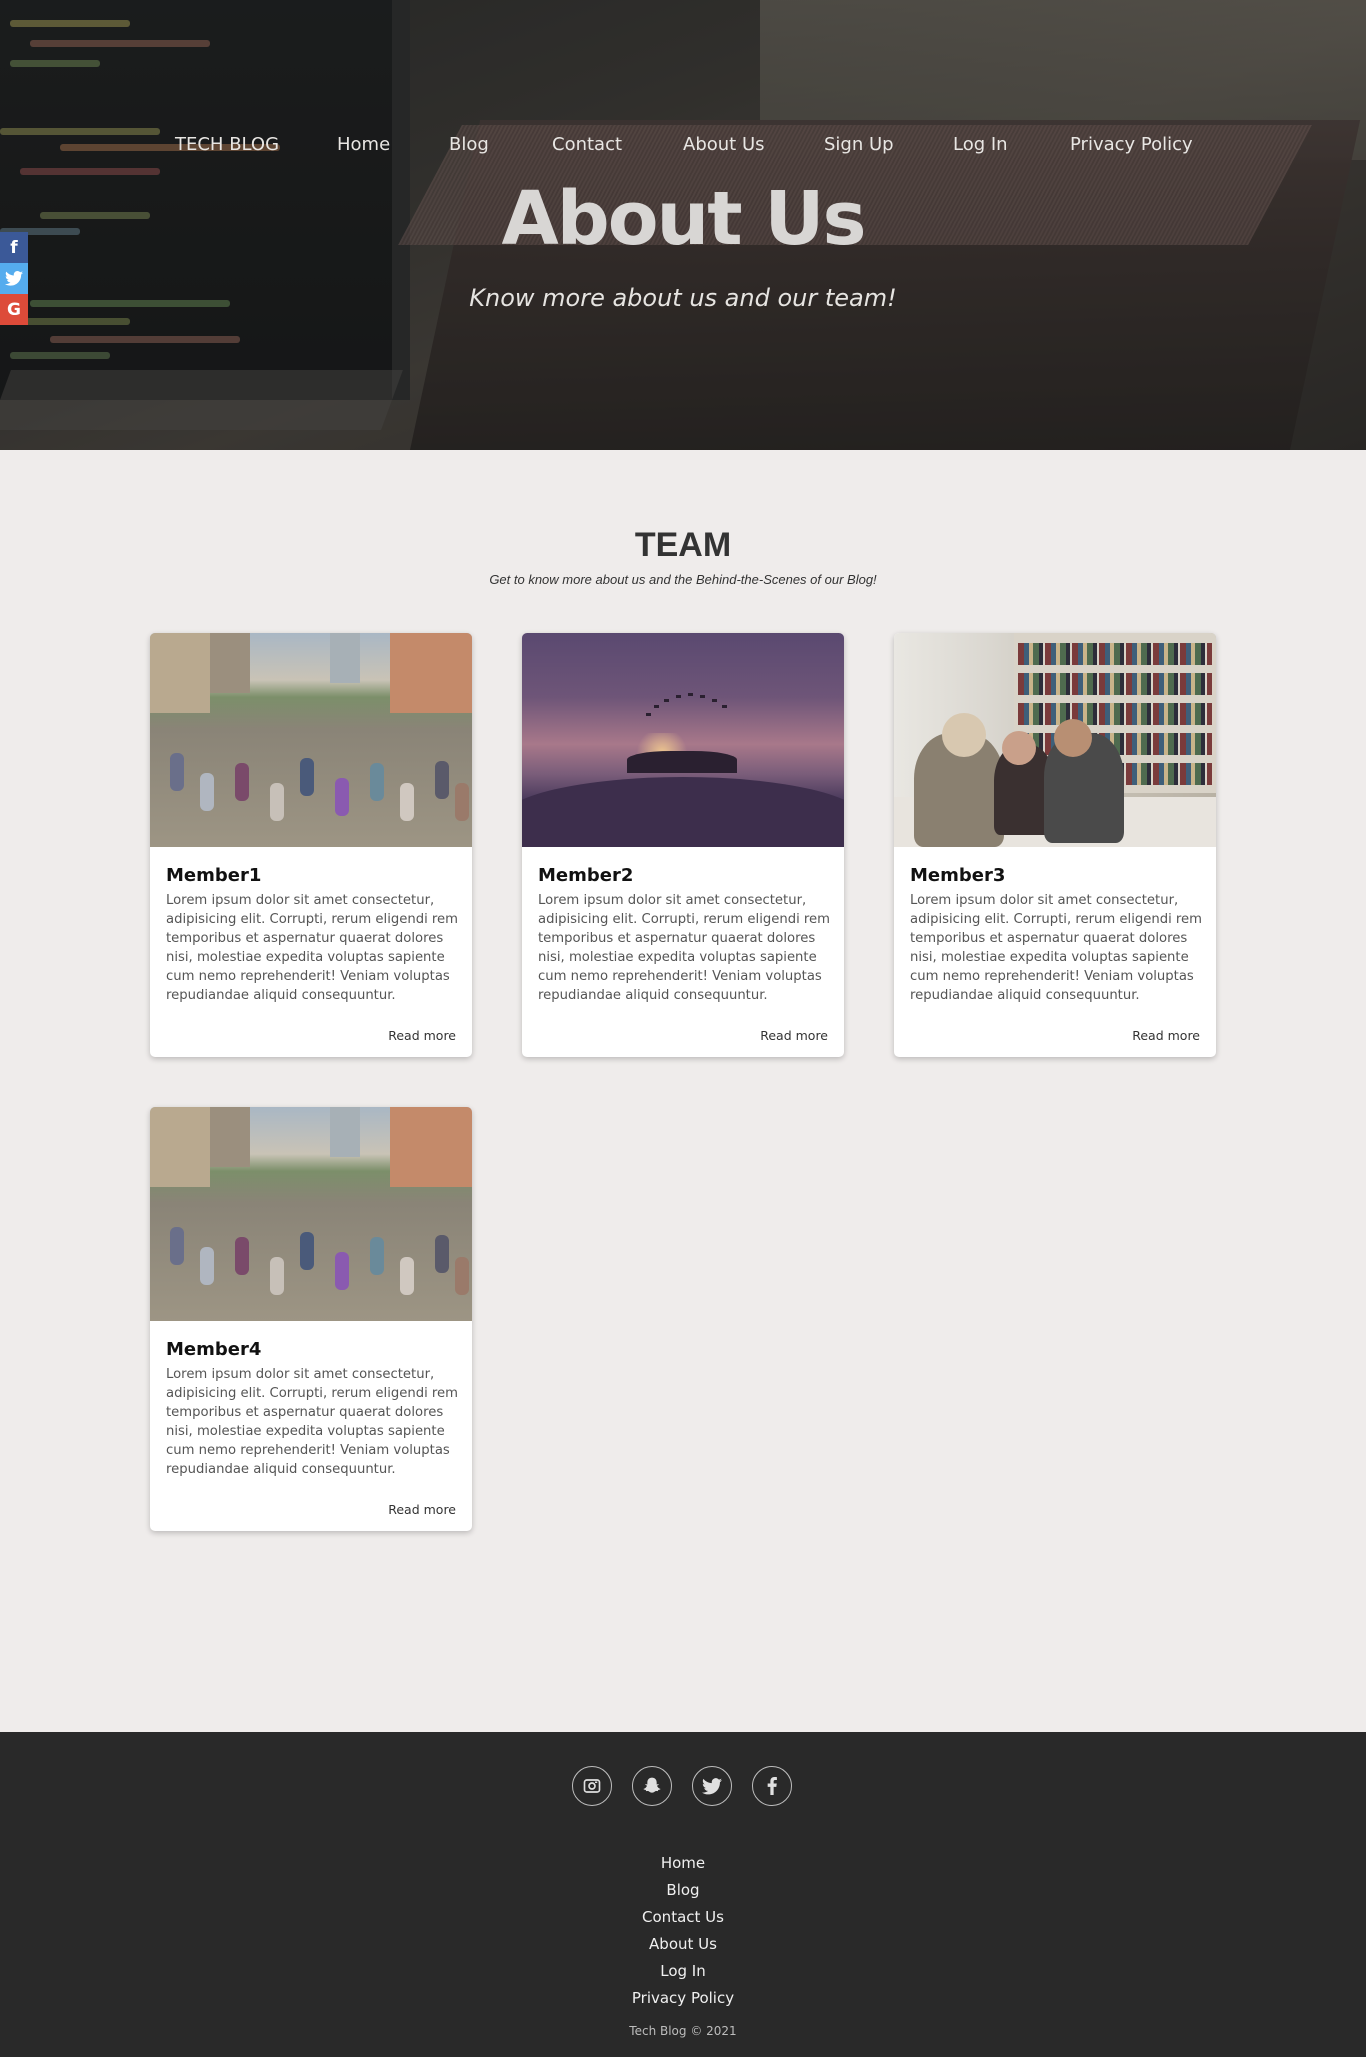 The width and height of the screenshot is (1366, 2057). What do you see at coordinates (592, 1786) in the screenshot?
I see `instagram-icon` at bounding box center [592, 1786].